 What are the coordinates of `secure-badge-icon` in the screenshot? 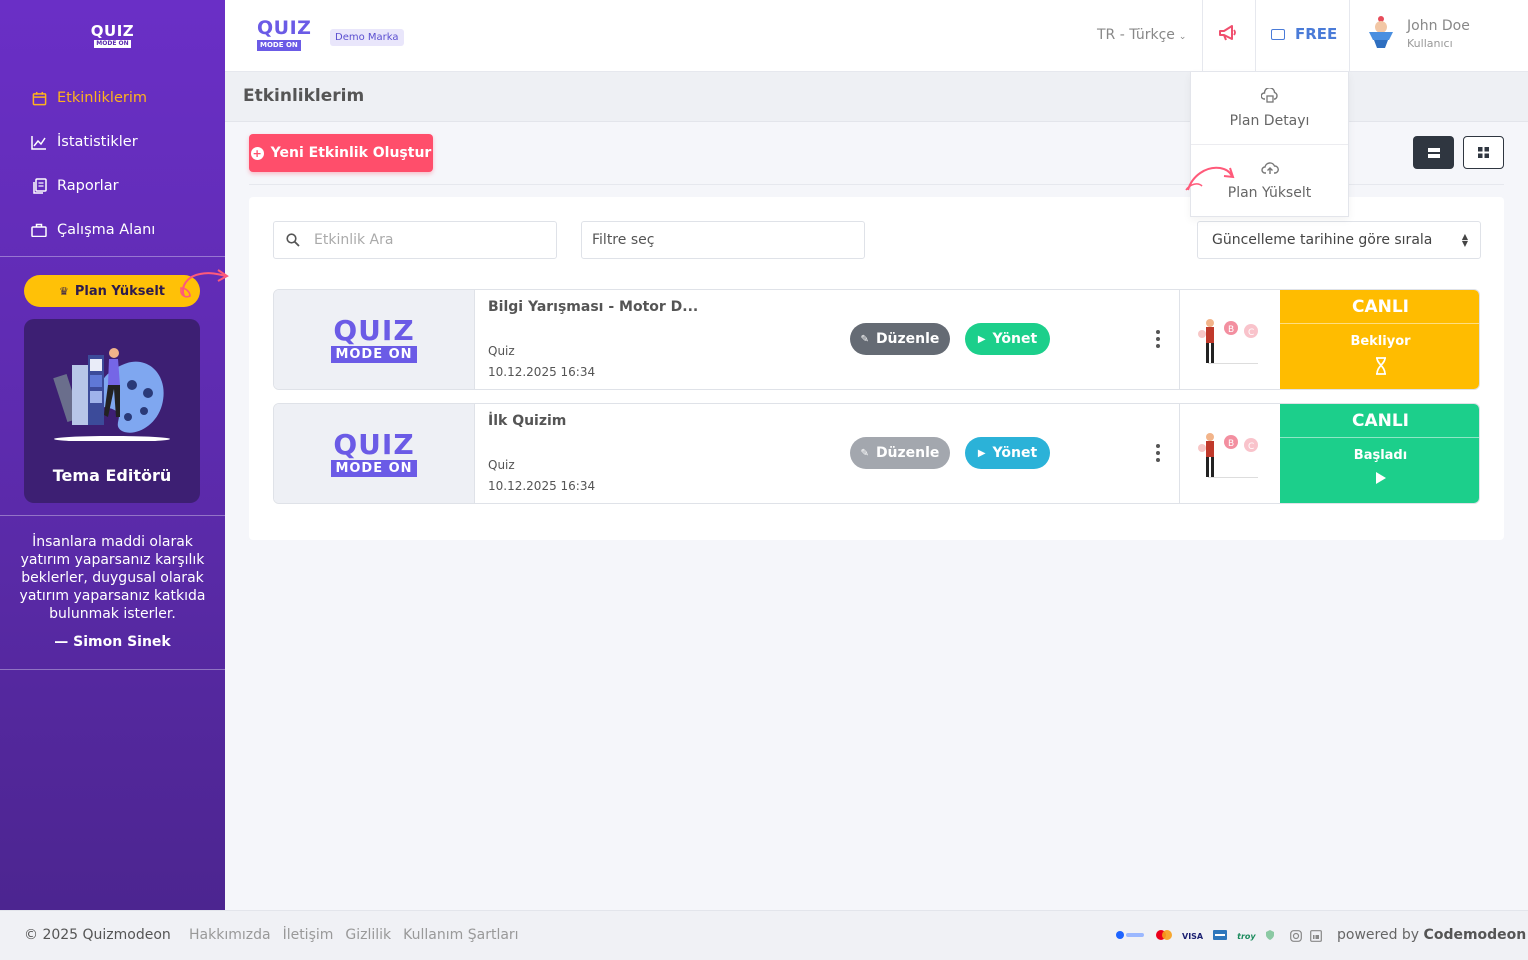 It's located at (1269, 936).